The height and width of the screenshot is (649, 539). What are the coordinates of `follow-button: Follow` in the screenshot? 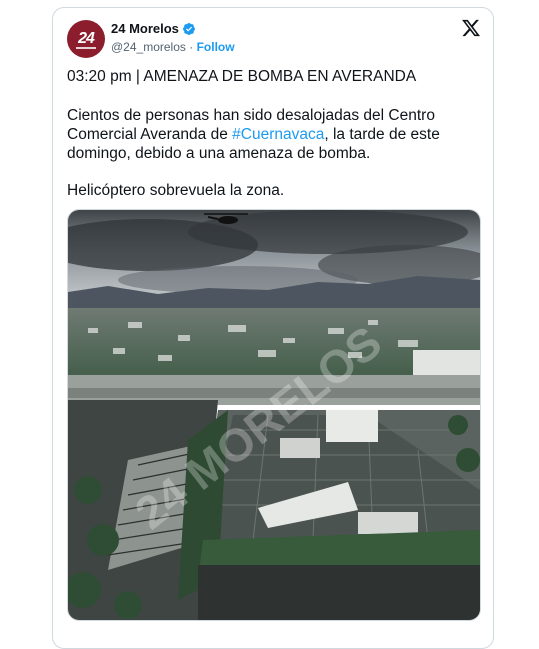 It's located at (216, 47).